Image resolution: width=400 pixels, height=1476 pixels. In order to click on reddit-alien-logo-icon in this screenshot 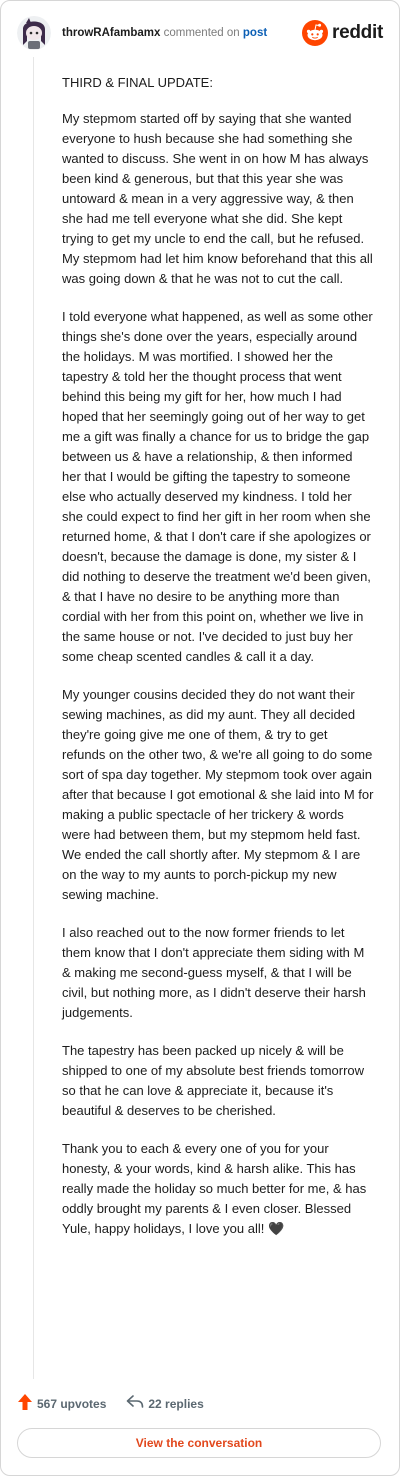, I will do `click(315, 33)`.